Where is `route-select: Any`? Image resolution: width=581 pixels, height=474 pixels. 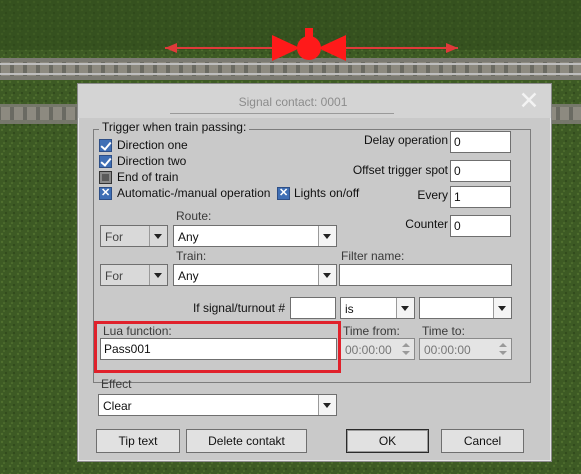 route-select: Any is located at coordinates (255, 236).